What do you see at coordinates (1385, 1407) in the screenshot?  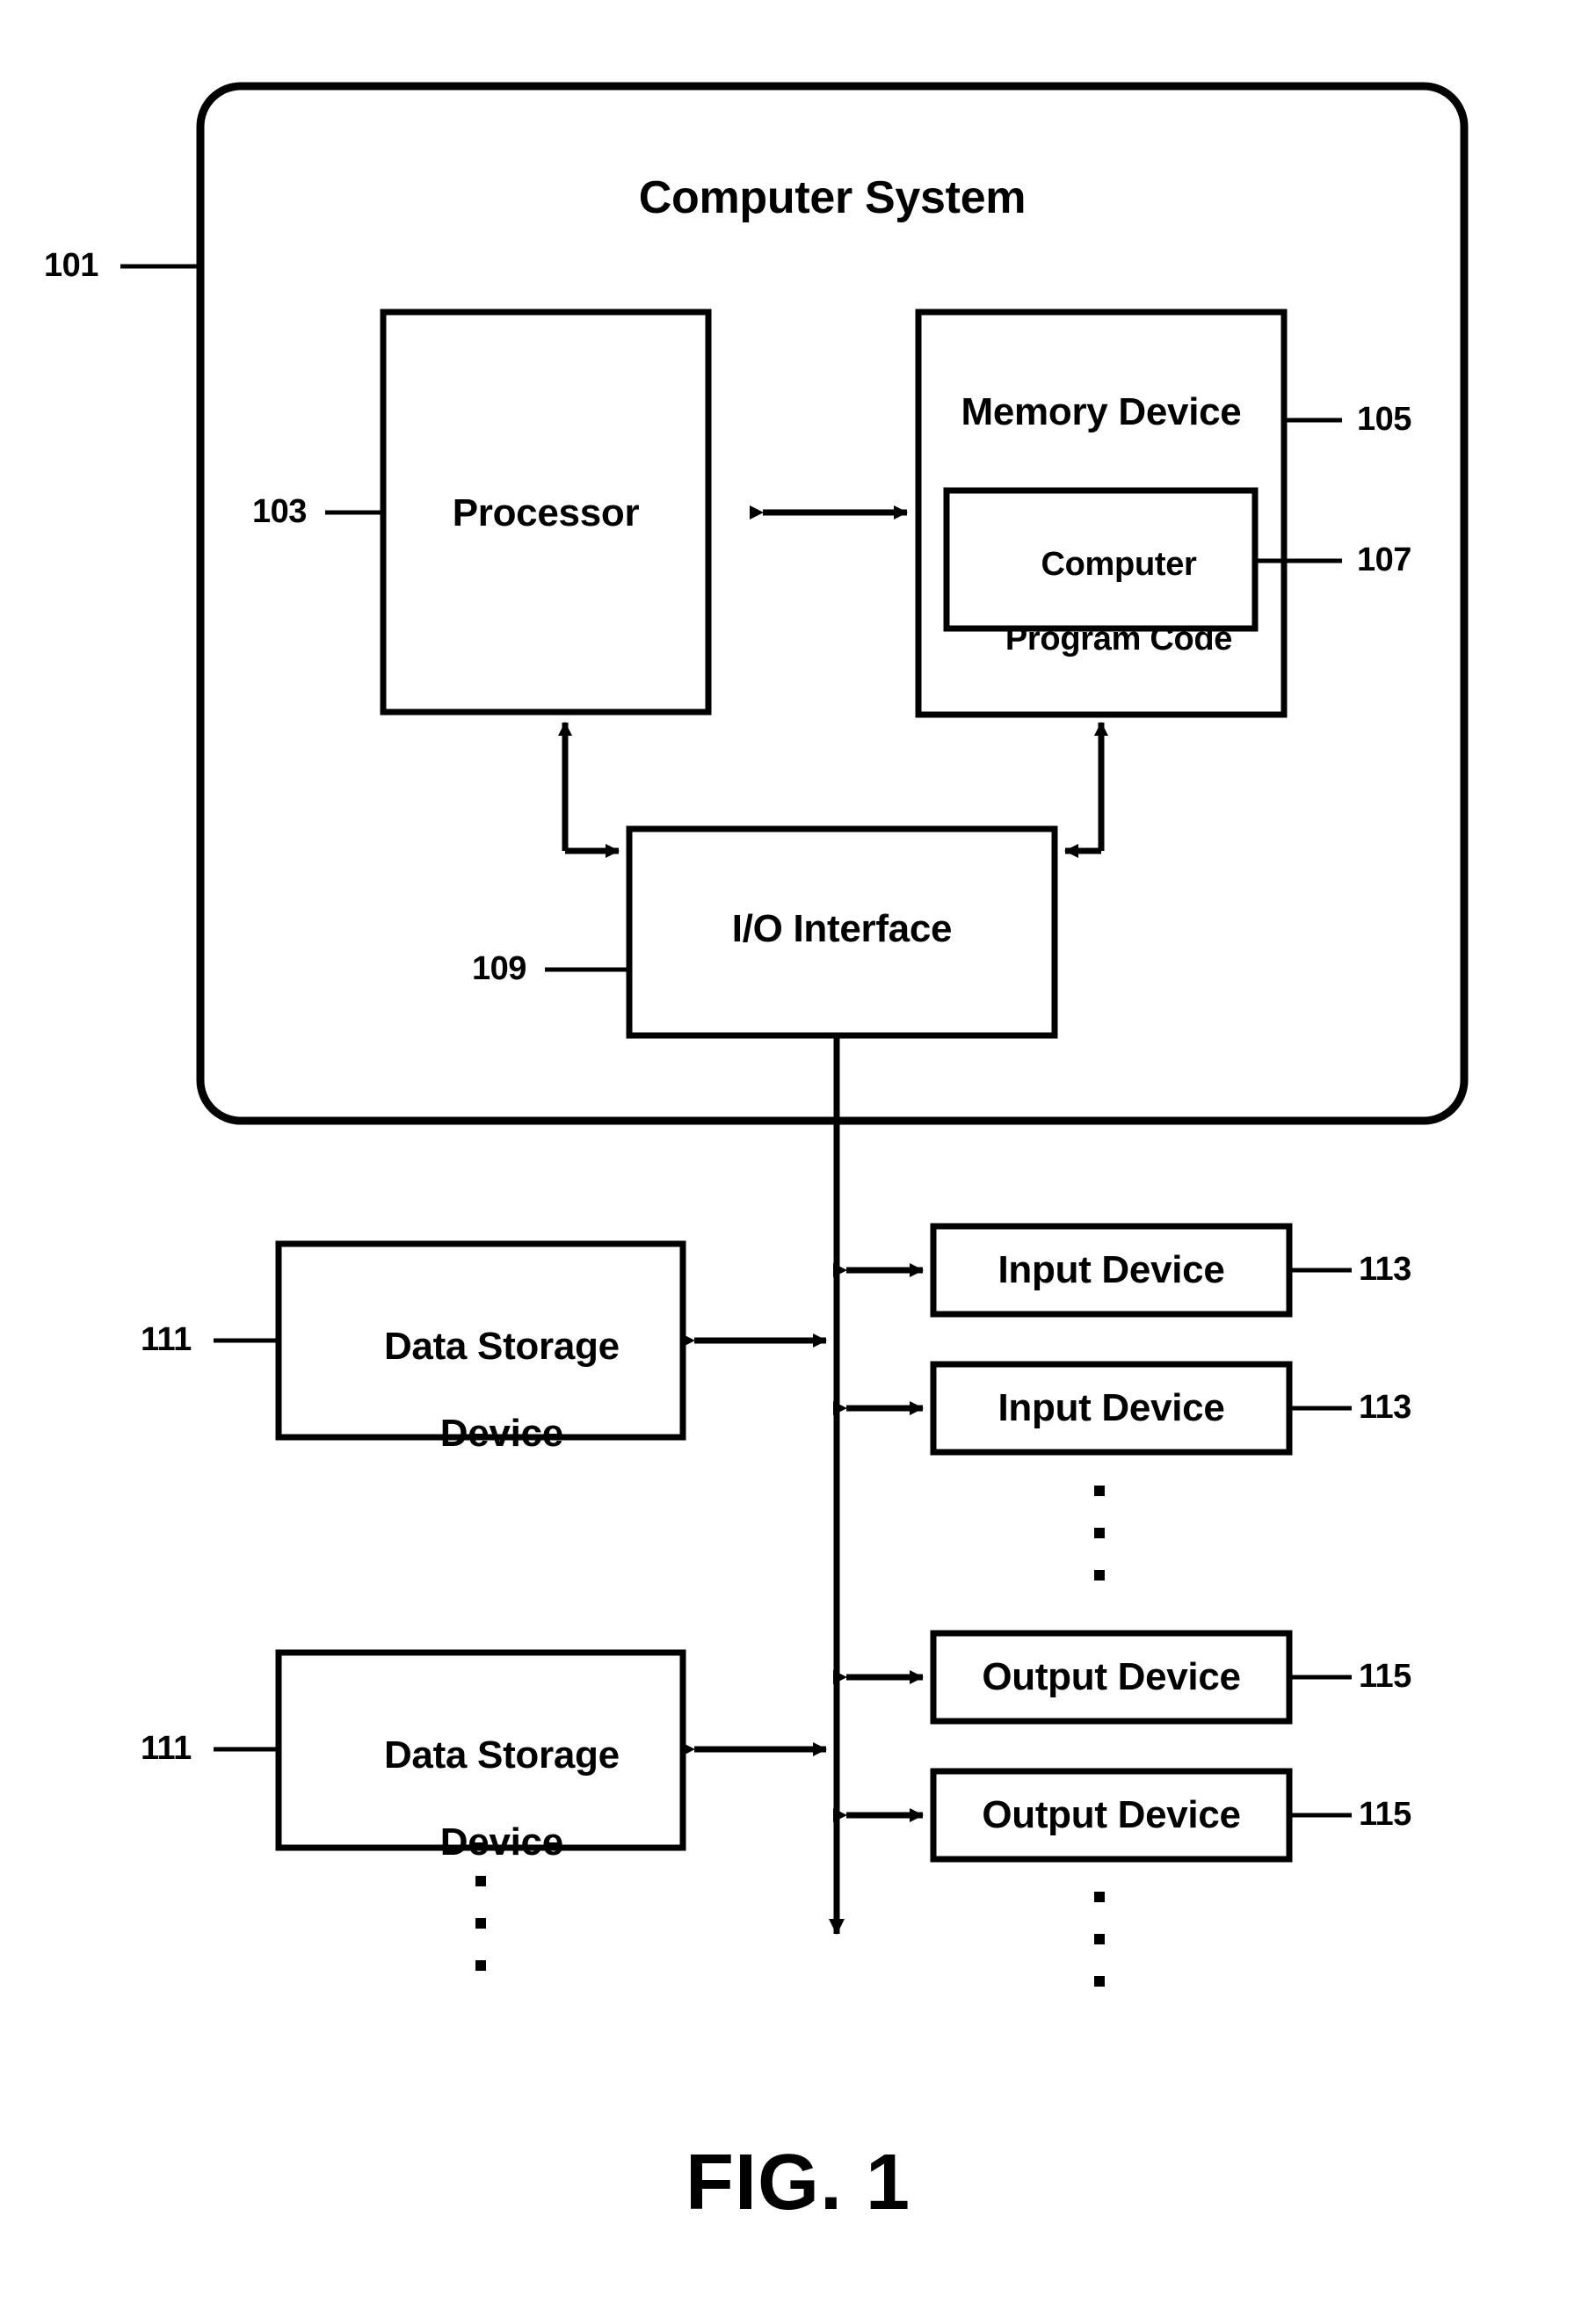 I see `reference-number-113-bottom: 113` at bounding box center [1385, 1407].